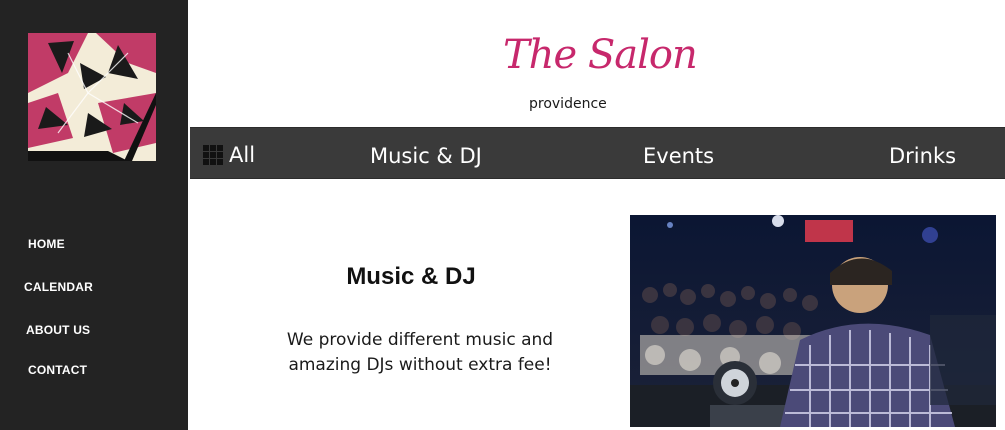 The width and height of the screenshot is (1005, 430). I want to click on nav-home: HOME, so click(46, 244).